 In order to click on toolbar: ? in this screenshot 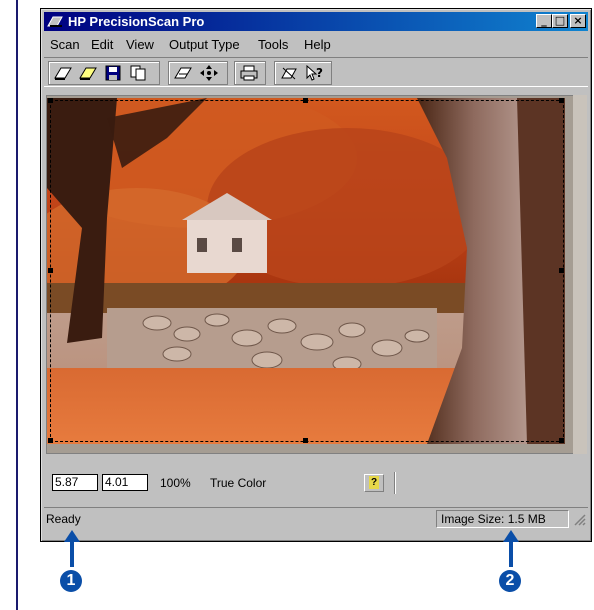, I will do `click(316, 72)`.